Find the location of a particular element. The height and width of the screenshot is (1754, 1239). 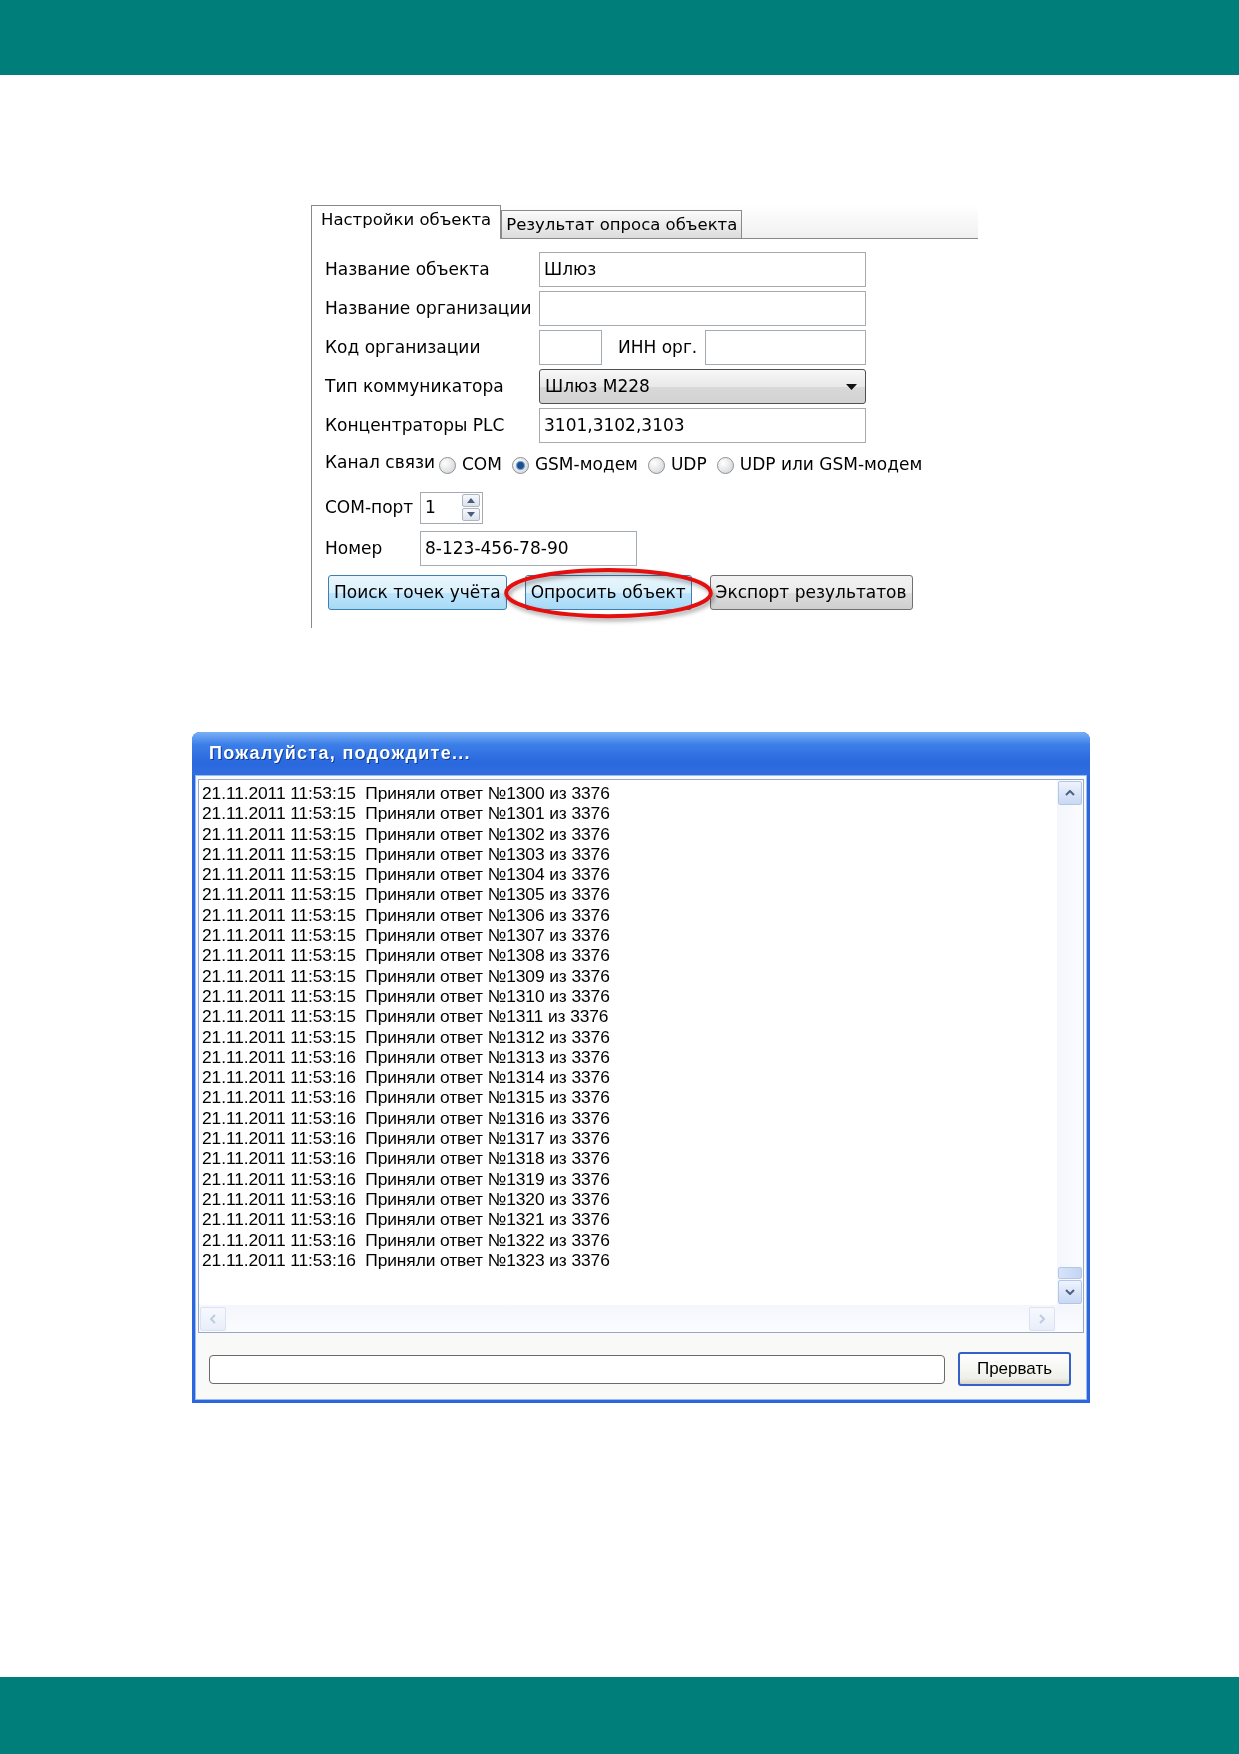

horizontal-scrollbar is located at coordinates (641, 1318).